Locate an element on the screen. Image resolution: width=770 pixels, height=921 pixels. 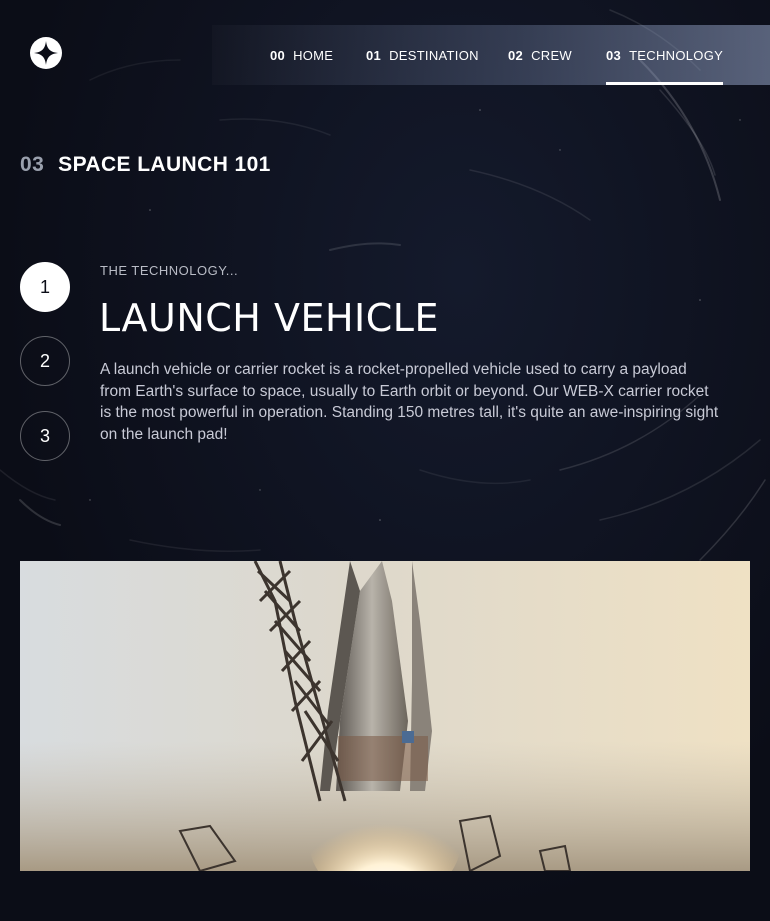
page-number: 03 is located at coordinates (32, 164).